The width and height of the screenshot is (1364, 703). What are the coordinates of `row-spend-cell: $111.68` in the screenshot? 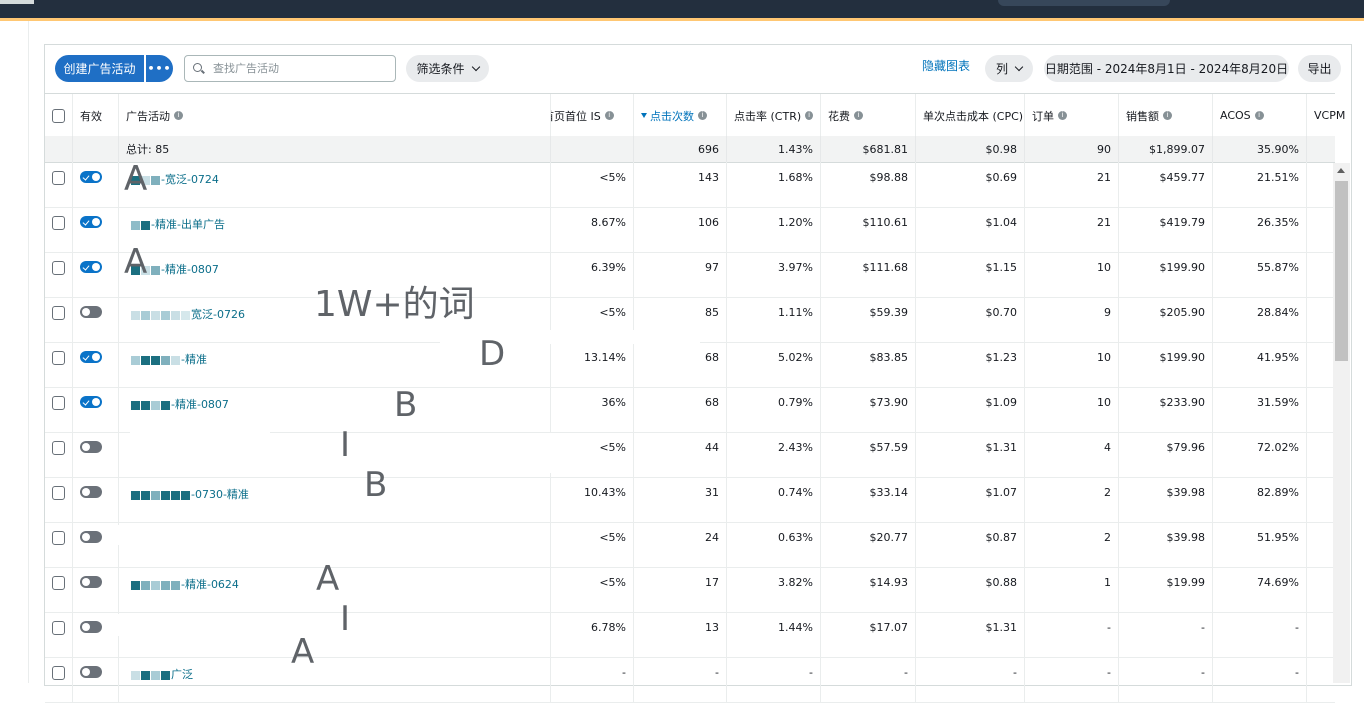 It's located at (868, 274).